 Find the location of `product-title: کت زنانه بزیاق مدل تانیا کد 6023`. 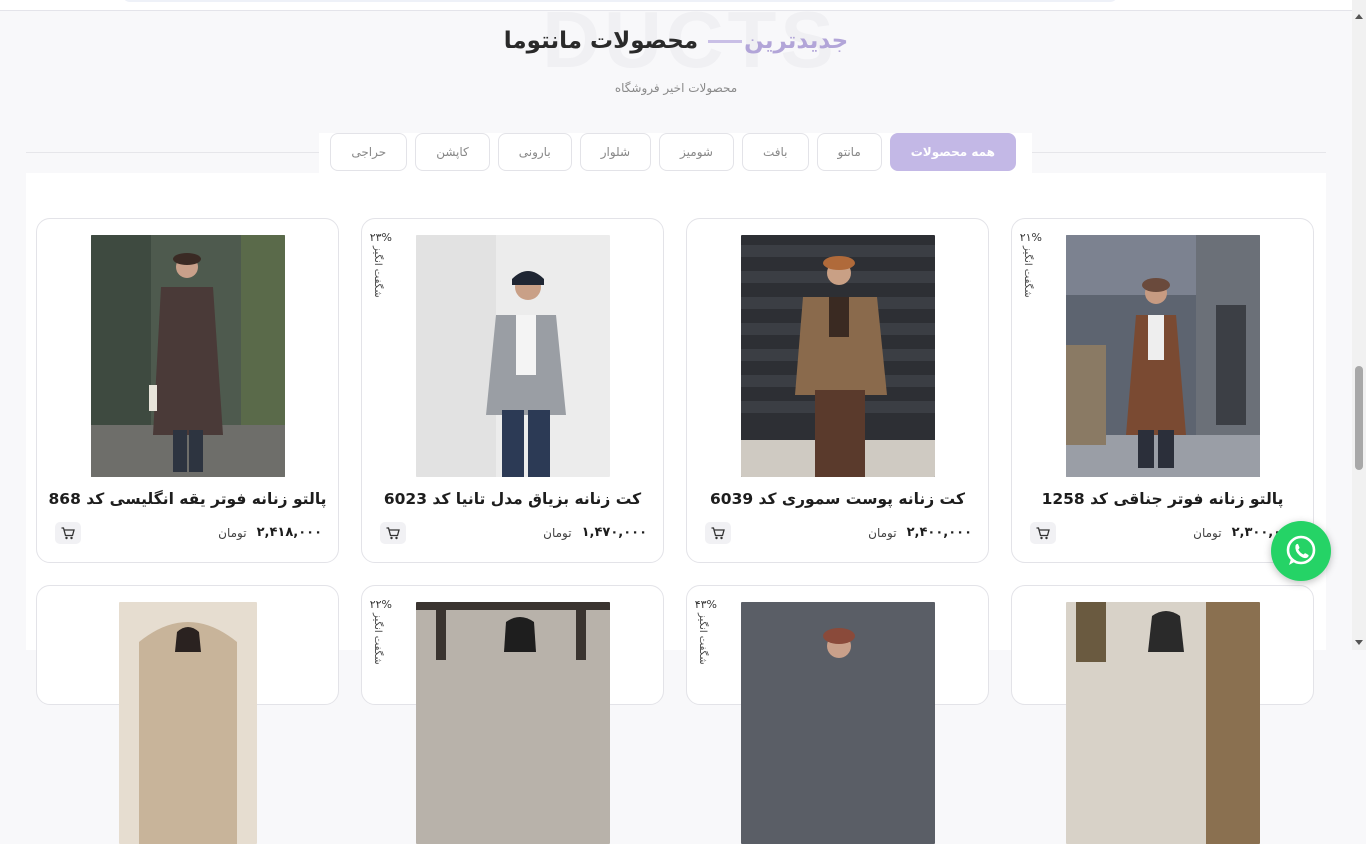

product-title: کت زنانه بزیاق مدل تانیا کد 6023 is located at coordinates (512, 499).